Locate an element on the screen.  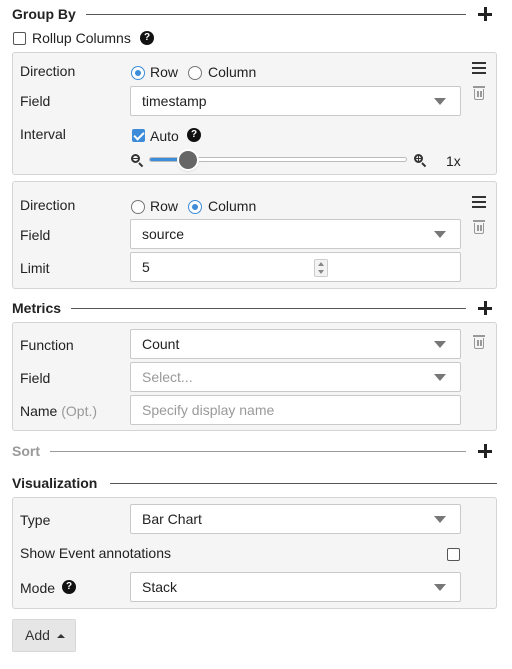
add-button-label: Add is located at coordinates (37, 635).